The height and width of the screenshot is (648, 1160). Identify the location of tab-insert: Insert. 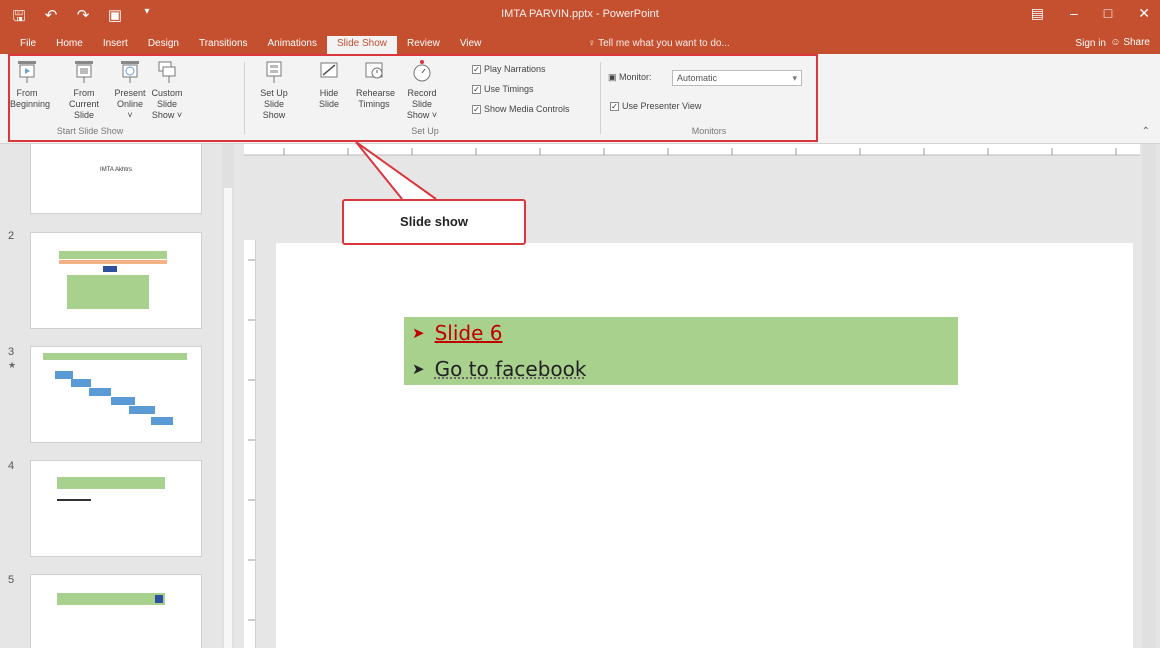
(115, 45).